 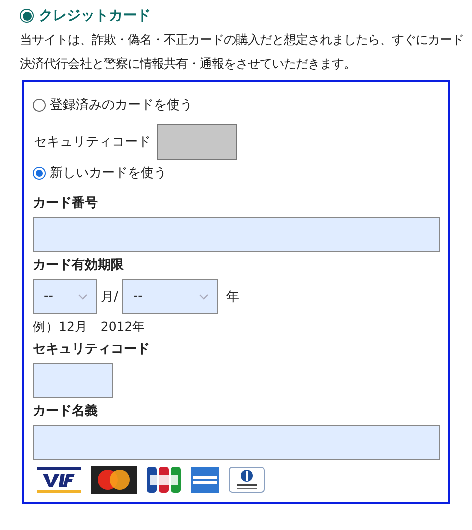 I want to click on month-dropdown: --, so click(x=65, y=296).